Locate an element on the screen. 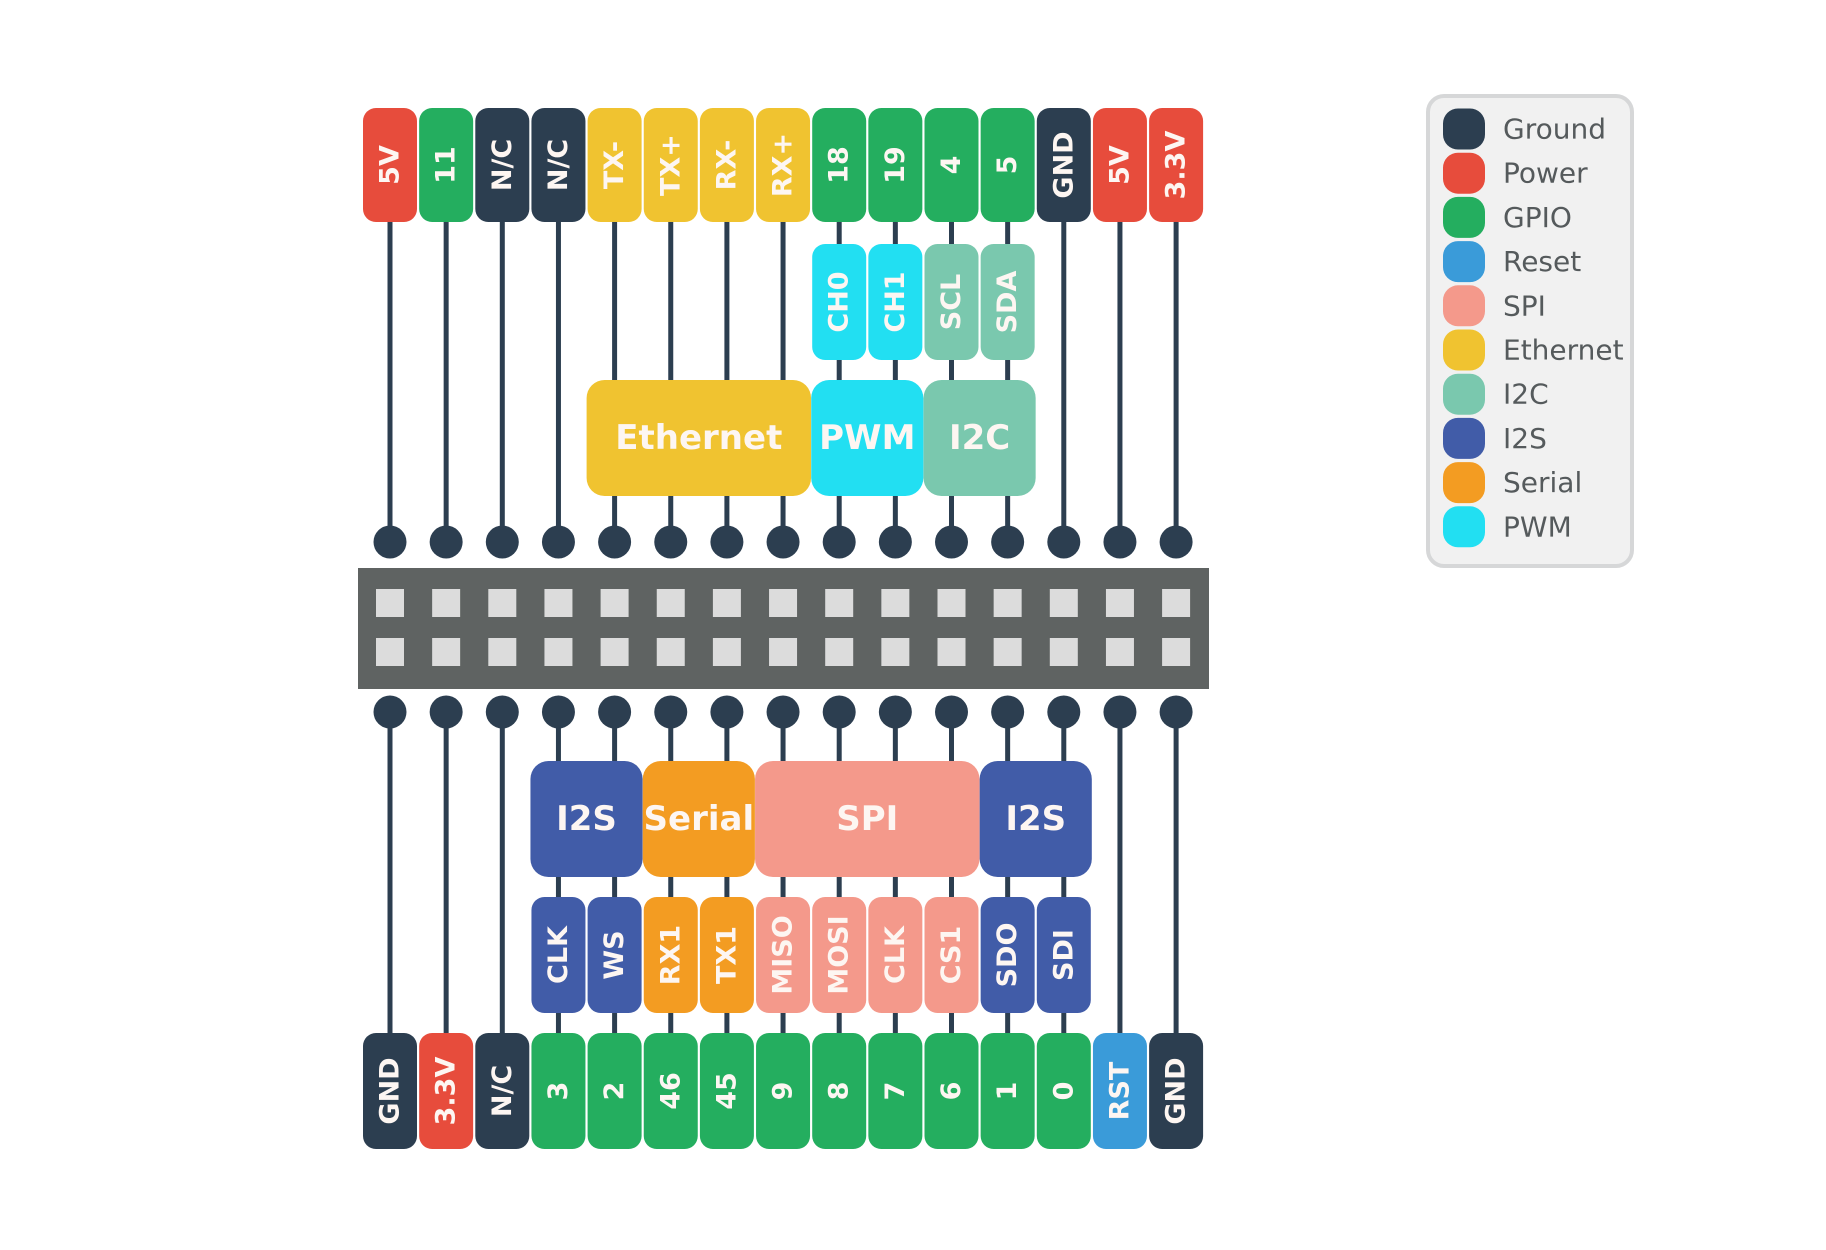 This screenshot has width=1826, height=1250. legend-item-power: Power is located at coordinates (1515, 173).